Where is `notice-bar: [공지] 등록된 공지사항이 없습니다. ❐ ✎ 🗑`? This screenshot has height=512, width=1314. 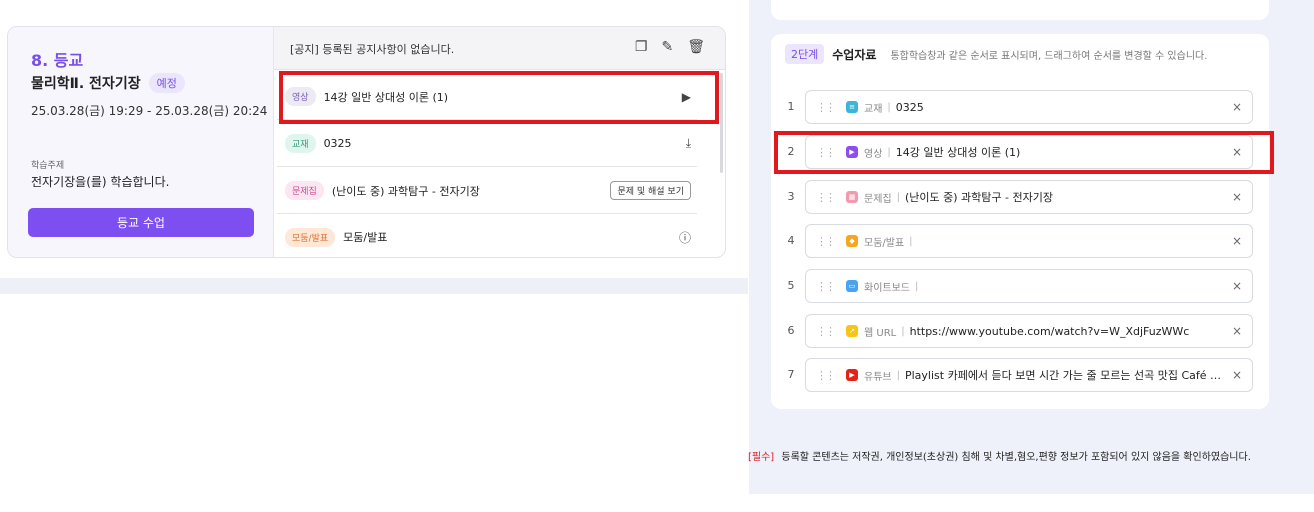 notice-bar: [공지] 등록된 공지사항이 없습니다. ❐ ✎ 🗑 is located at coordinates (499, 48).